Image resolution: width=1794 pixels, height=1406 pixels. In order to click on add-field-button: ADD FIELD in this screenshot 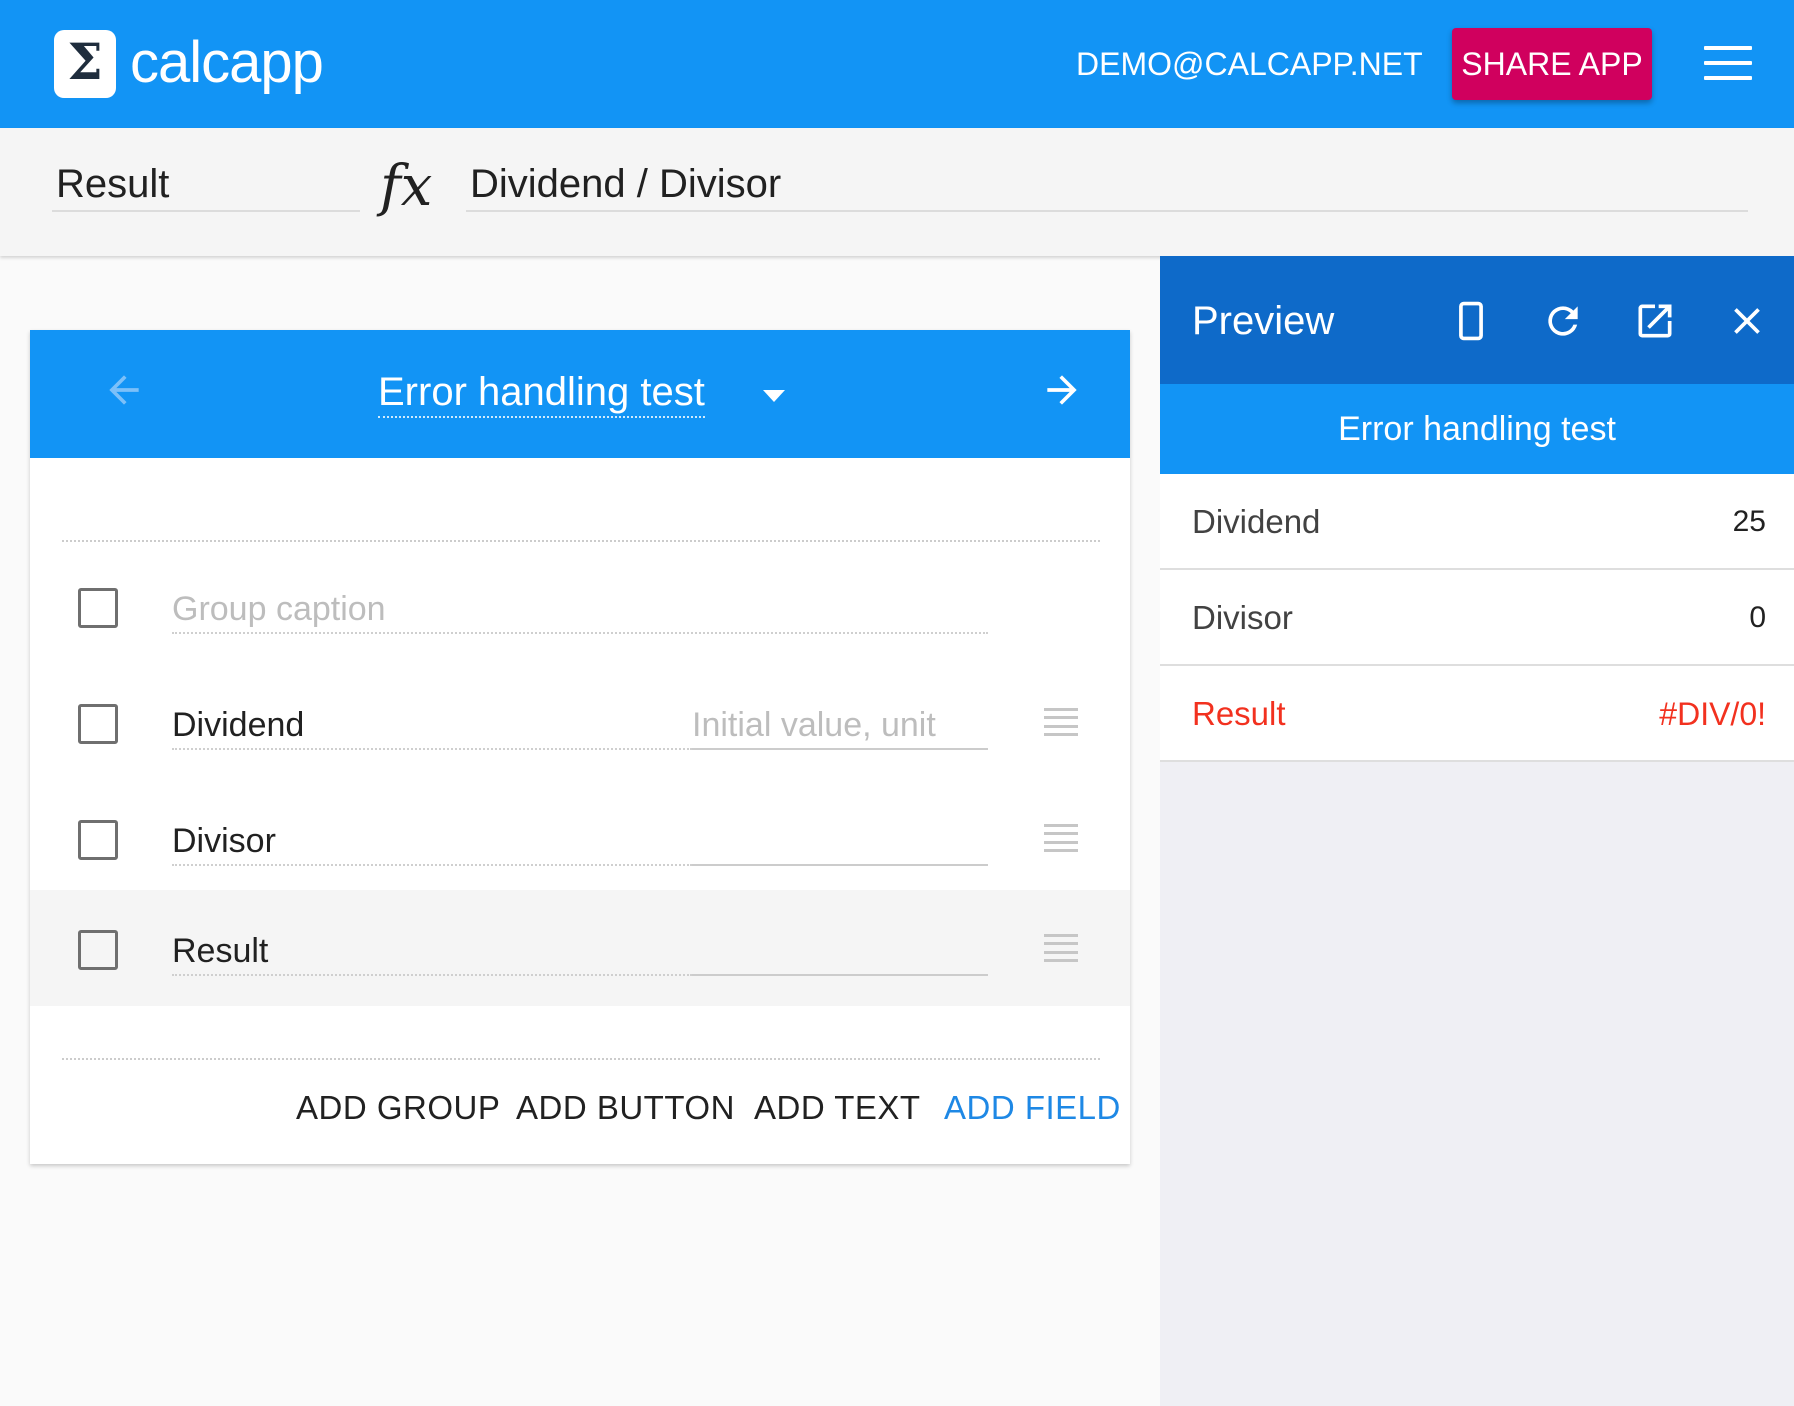, I will do `click(1032, 1108)`.